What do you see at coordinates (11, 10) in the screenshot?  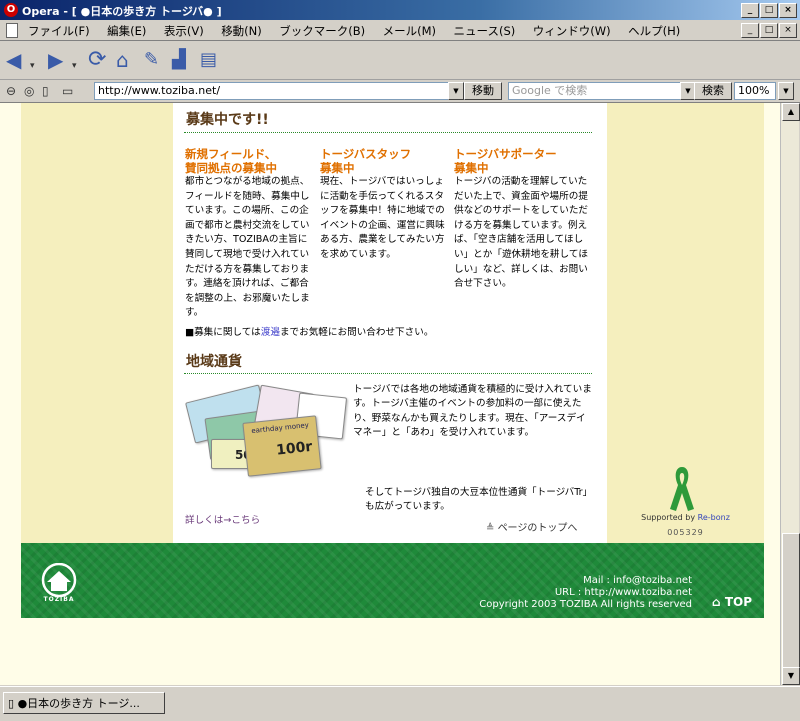 I see `opera-logo-icon: O` at bounding box center [11, 10].